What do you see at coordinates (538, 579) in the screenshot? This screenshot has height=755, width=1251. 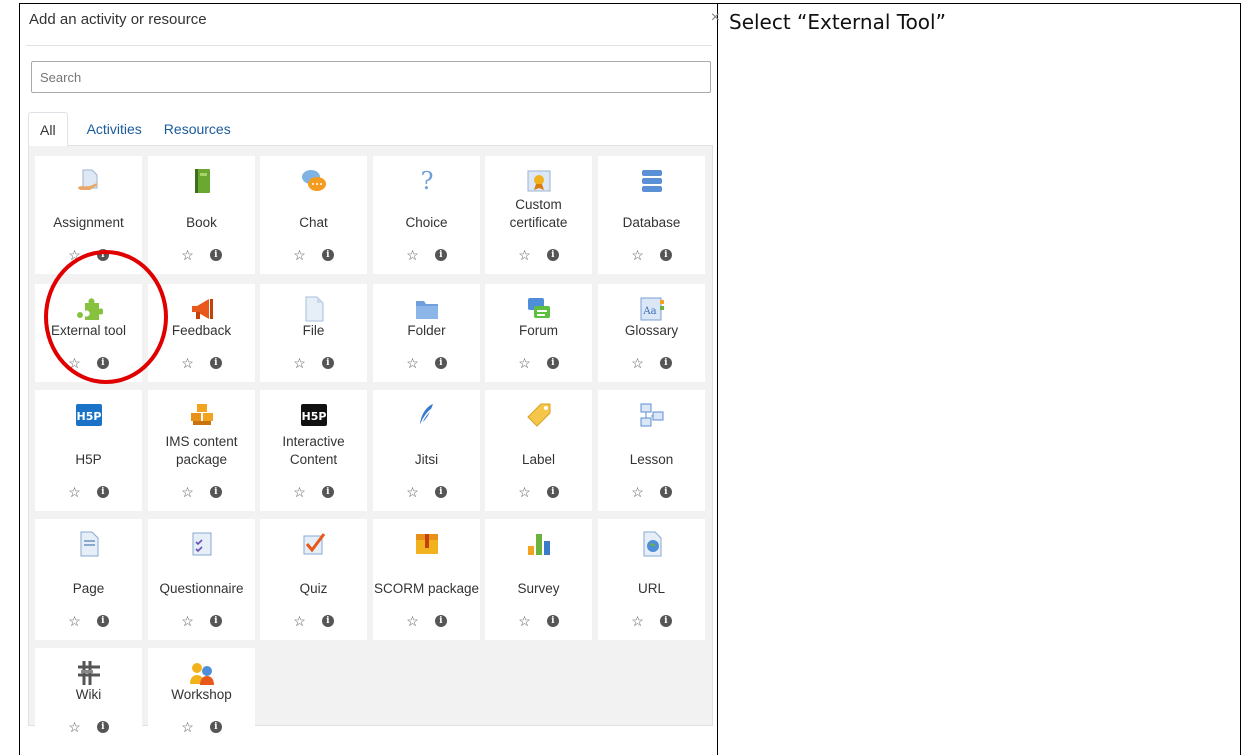 I see `tile-survey: Survey ☆ i` at bounding box center [538, 579].